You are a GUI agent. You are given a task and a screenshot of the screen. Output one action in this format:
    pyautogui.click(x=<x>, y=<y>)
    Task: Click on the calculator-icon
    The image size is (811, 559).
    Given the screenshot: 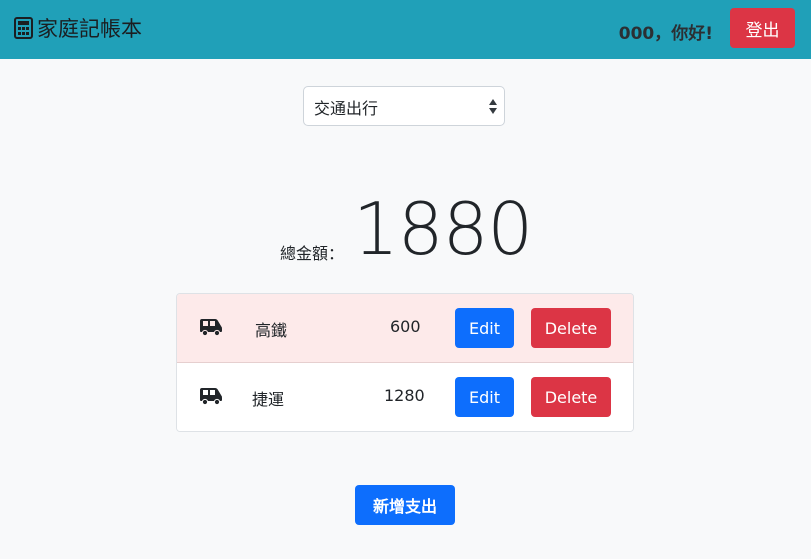 What is the action you would take?
    pyautogui.click(x=23, y=28)
    